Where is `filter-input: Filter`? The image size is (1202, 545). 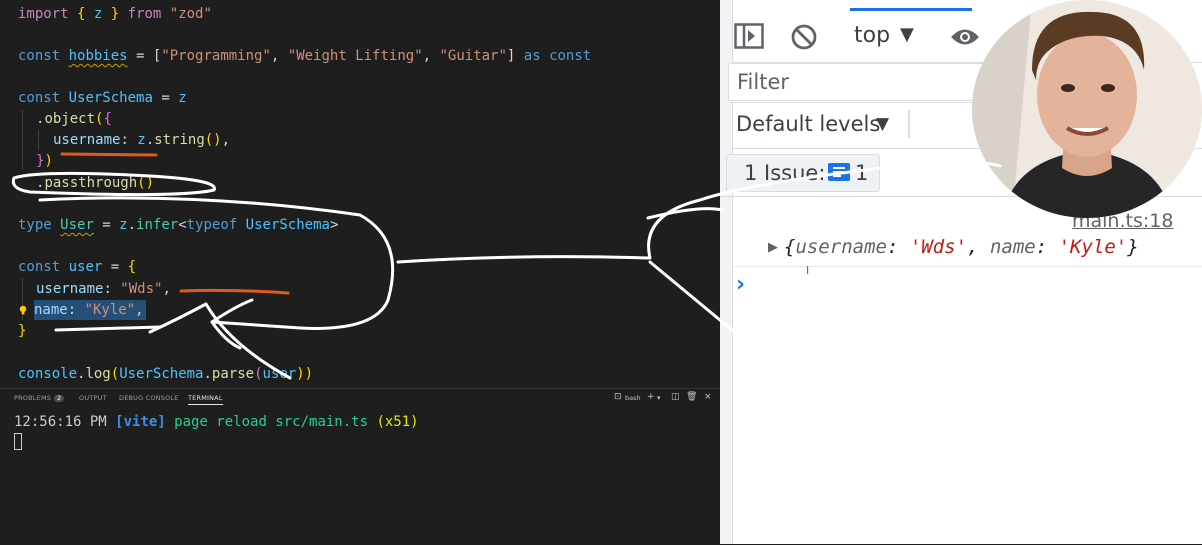 filter-input: Filter is located at coordinates (857, 82).